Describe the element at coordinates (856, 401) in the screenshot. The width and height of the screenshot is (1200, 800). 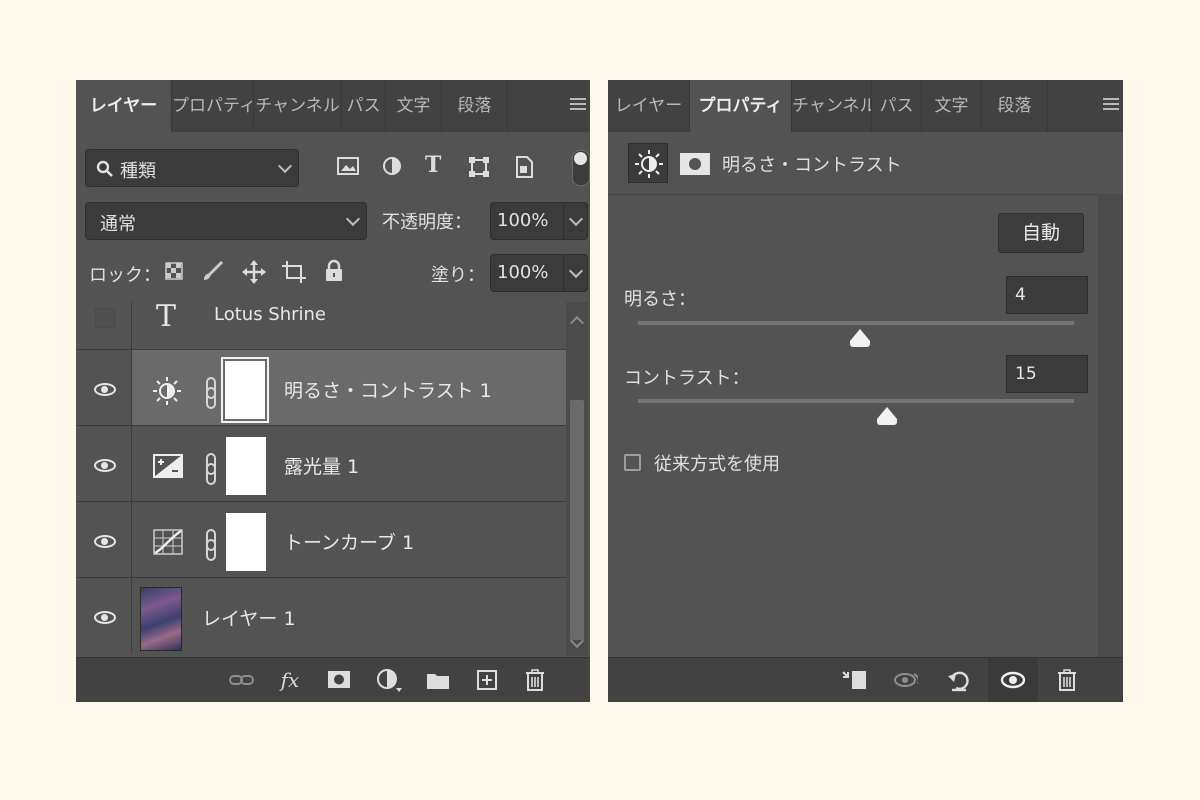
I see `contrast-slider-track` at that location.